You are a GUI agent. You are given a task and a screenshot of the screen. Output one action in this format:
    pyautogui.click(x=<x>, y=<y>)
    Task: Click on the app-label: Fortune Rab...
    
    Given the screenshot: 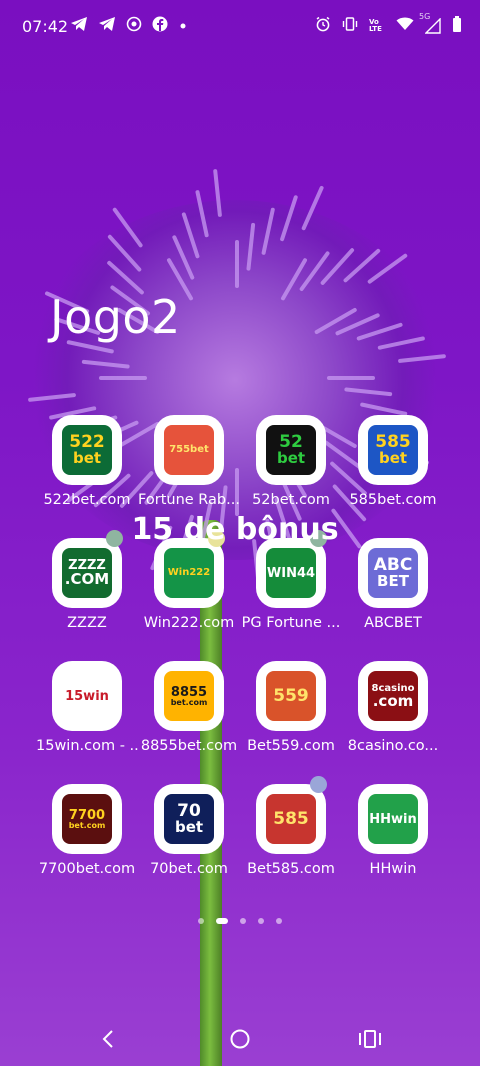 What is the action you would take?
    pyautogui.click(x=189, y=500)
    